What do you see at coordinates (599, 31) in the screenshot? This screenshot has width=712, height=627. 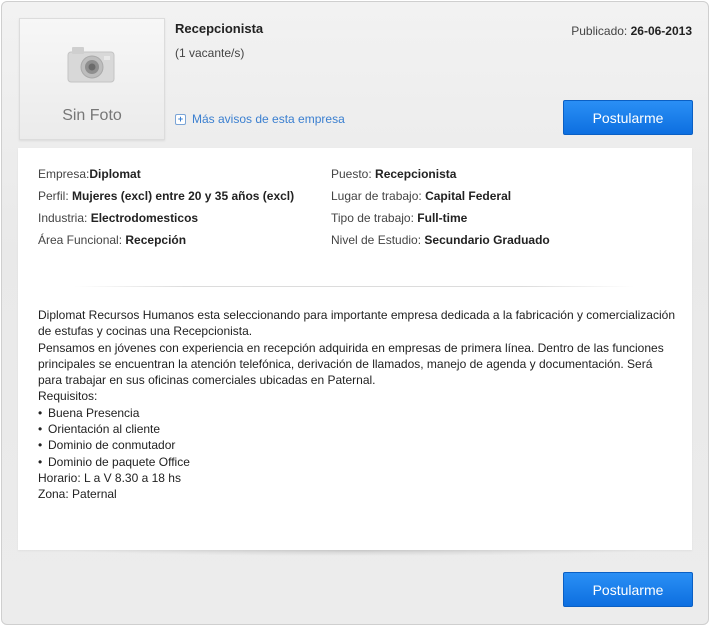 I see `published-label: Publicado:` at bounding box center [599, 31].